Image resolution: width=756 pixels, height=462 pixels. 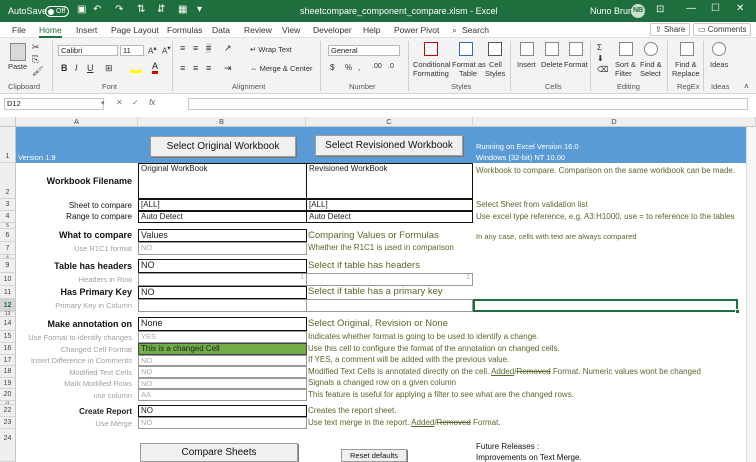 I want to click on align-left-icon: ≡, so click(x=182, y=68).